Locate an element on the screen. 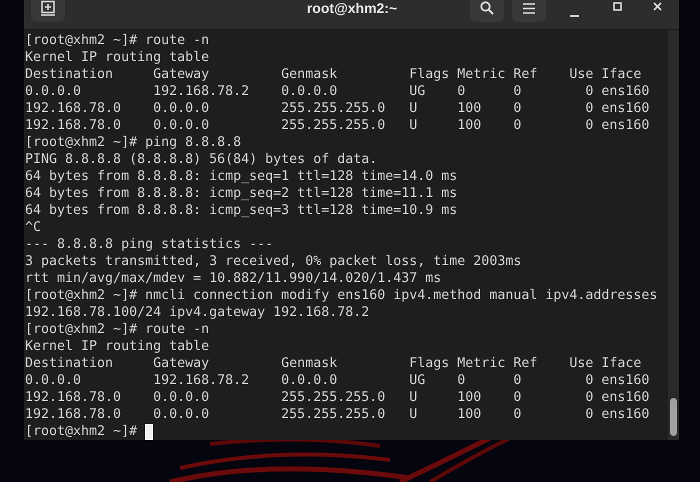 The height and width of the screenshot is (482, 700). new-tab-icon is located at coordinates (48, 8).